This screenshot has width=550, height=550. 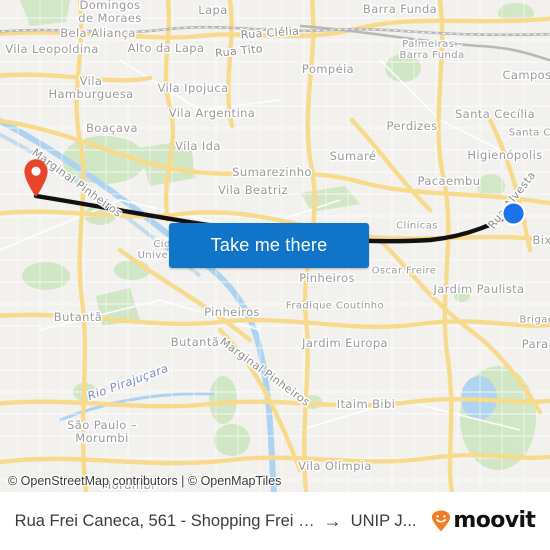 I want to click on moovit-wordmark: moovit, so click(x=494, y=520).